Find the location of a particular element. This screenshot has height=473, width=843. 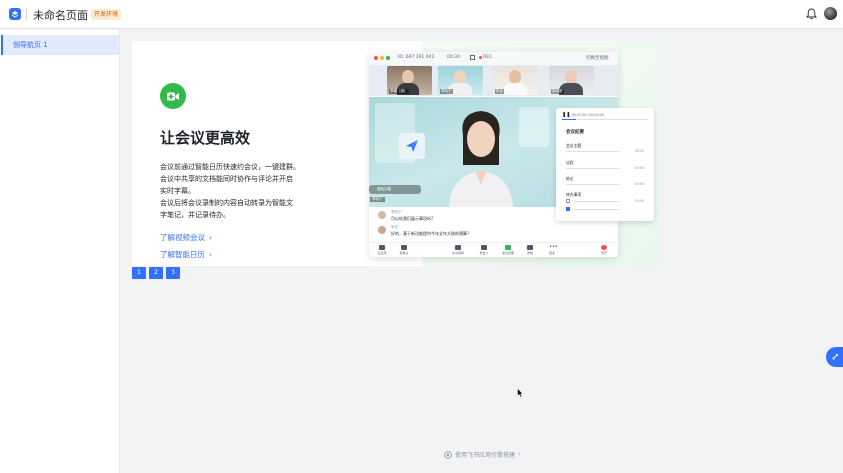

pause-icon: ❚❚ is located at coordinates (566, 115).